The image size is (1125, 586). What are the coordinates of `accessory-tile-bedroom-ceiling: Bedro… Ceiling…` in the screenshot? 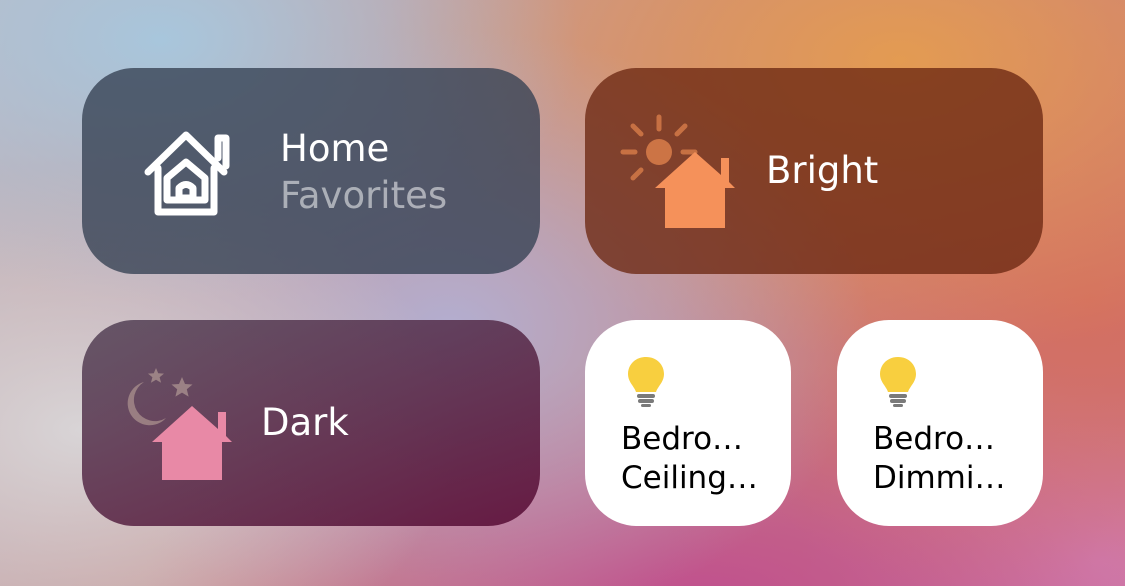 It's located at (688, 423).